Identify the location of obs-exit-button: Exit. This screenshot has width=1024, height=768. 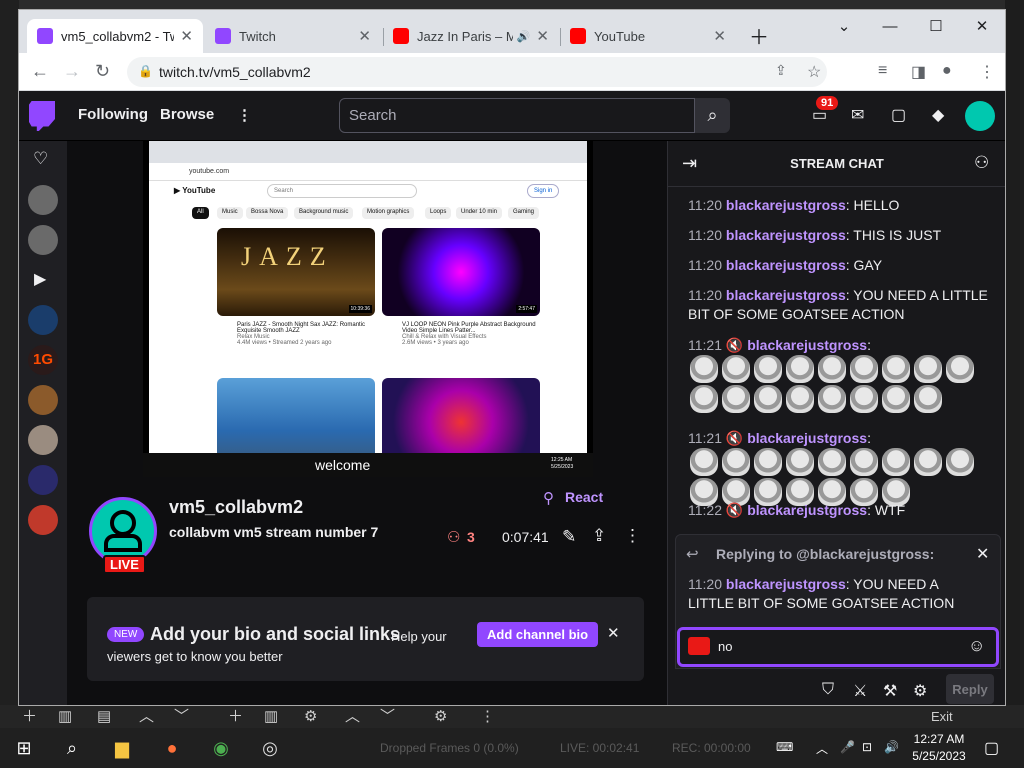
(942, 716).